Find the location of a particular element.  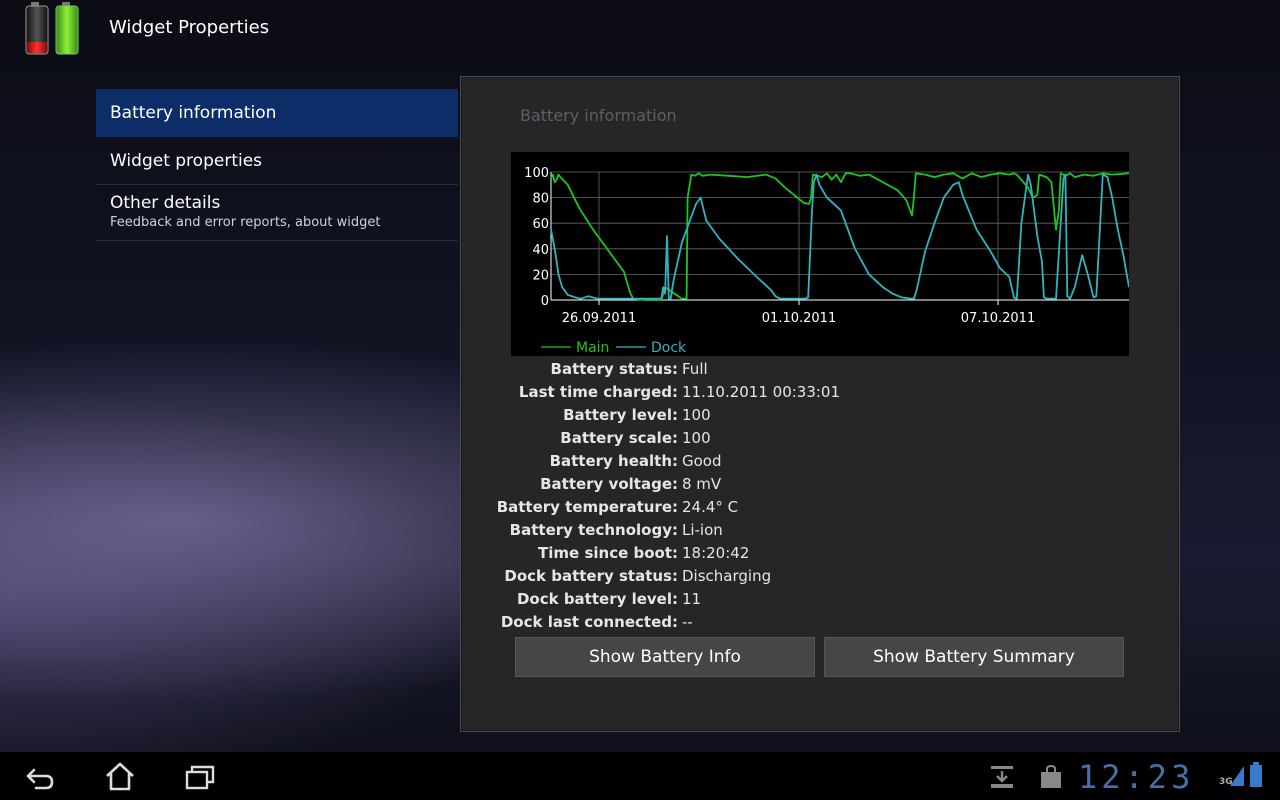

property-value: Li-ion is located at coordinates (702, 530).